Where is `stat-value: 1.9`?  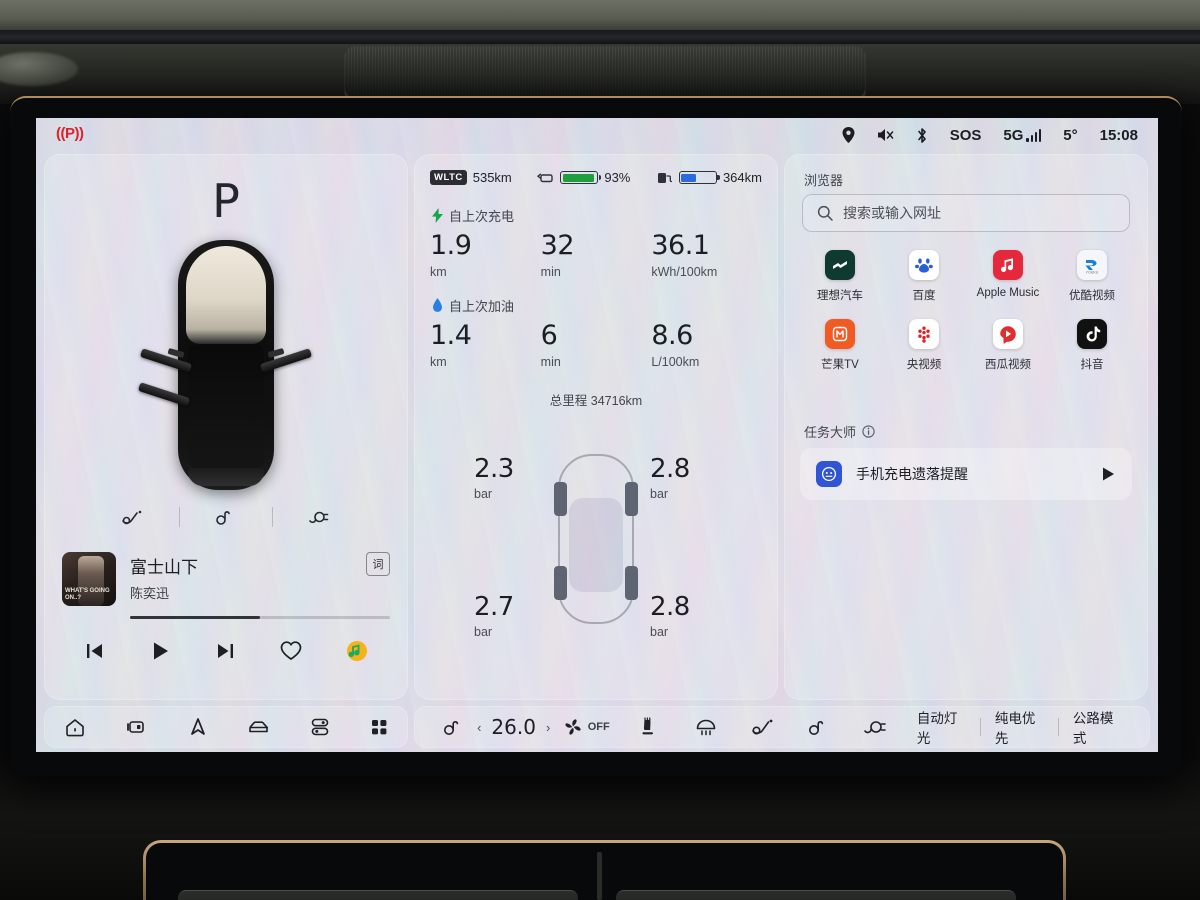 stat-value: 1.9 is located at coordinates (451, 245).